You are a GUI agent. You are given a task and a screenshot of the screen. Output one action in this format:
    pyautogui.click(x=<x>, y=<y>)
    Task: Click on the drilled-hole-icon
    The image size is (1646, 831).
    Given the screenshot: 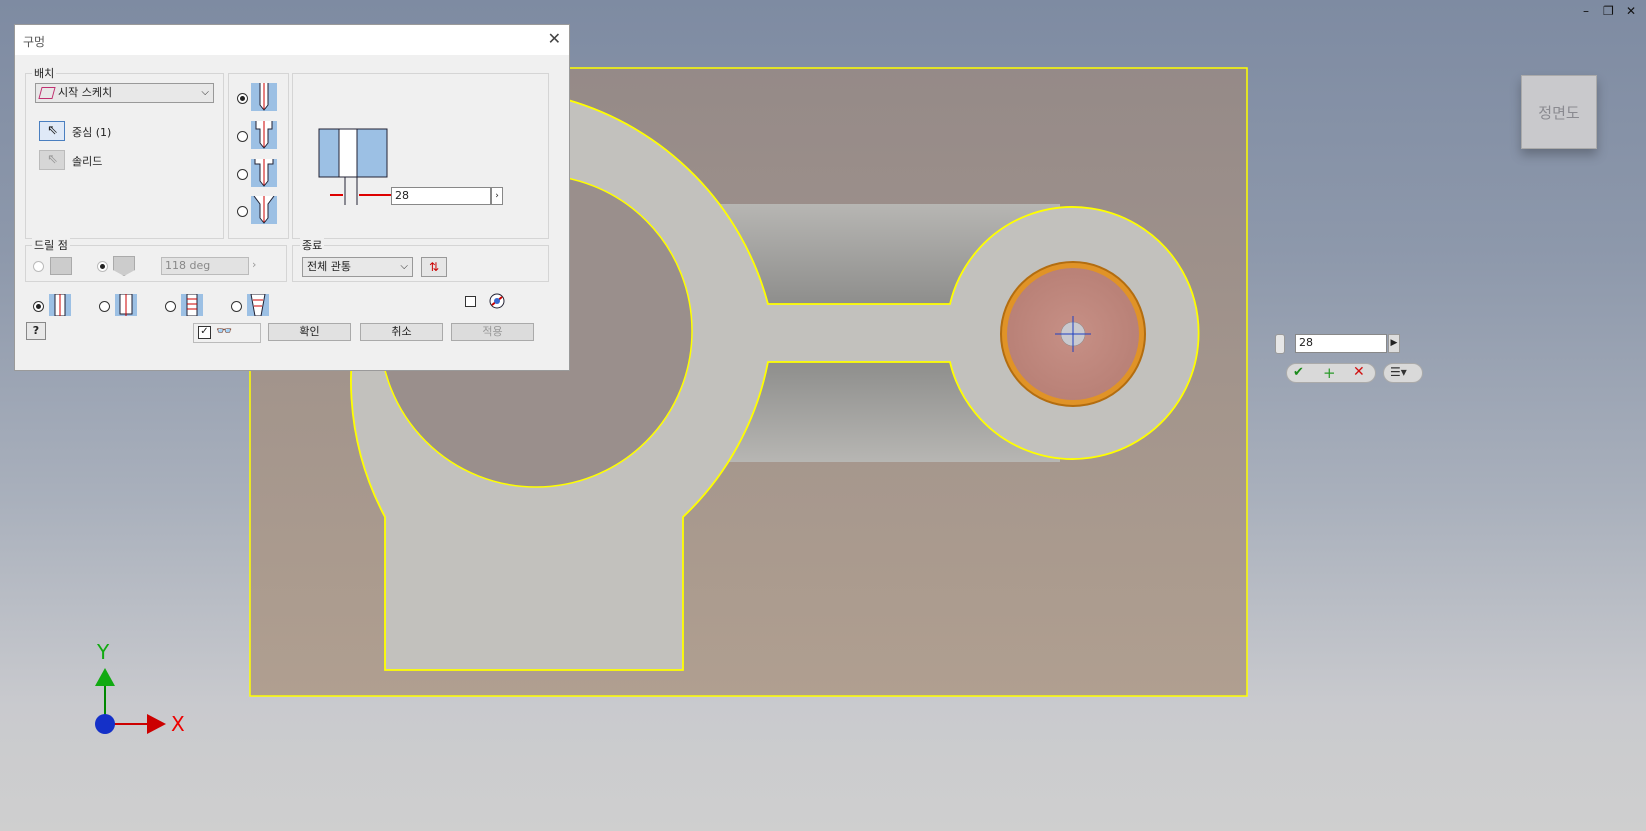 What is the action you would take?
    pyautogui.click(x=60, y=305)
    